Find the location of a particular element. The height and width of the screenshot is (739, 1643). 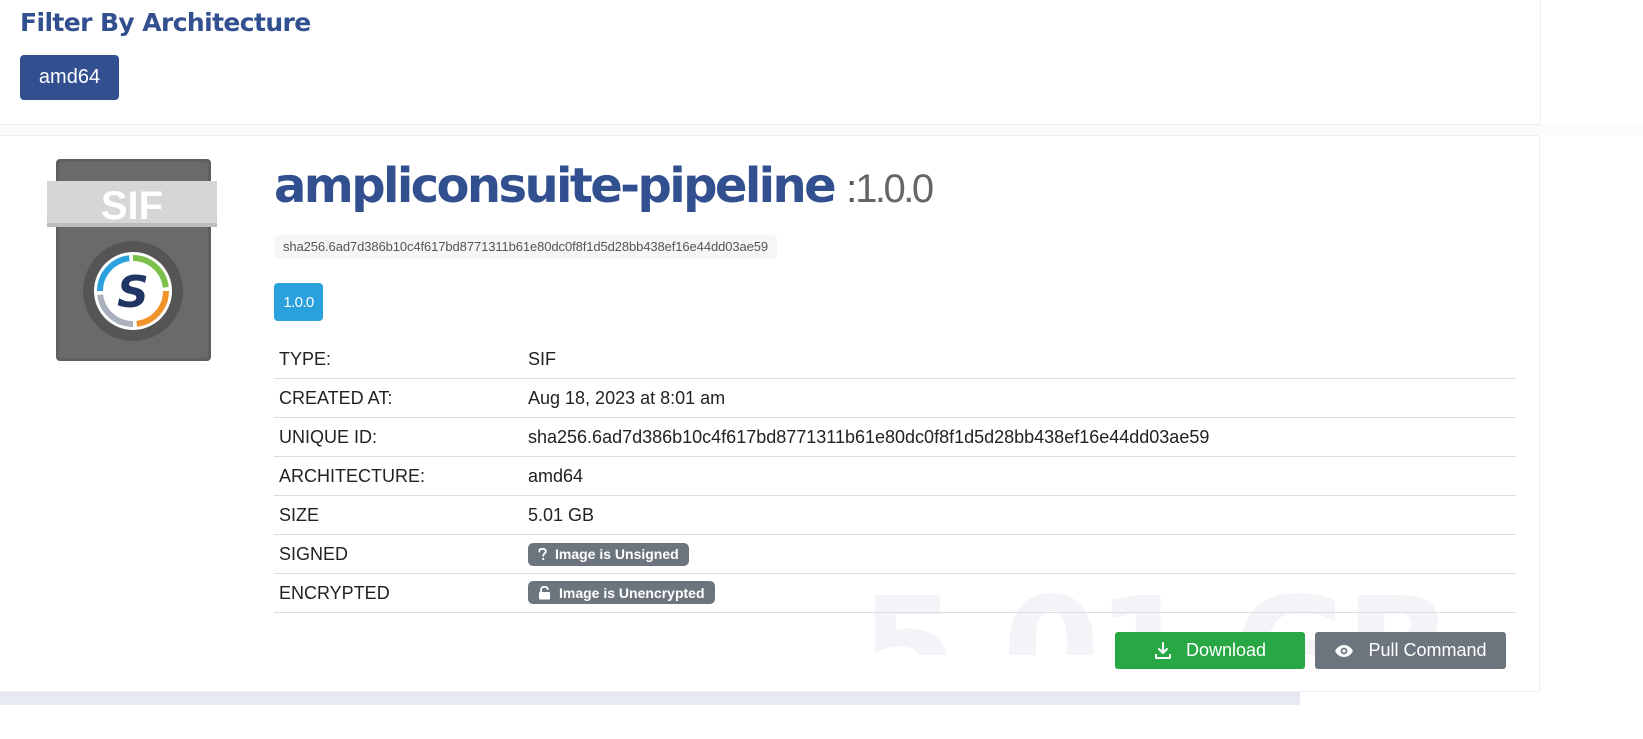

download-button: Download is located at coordinates (1210, 650).